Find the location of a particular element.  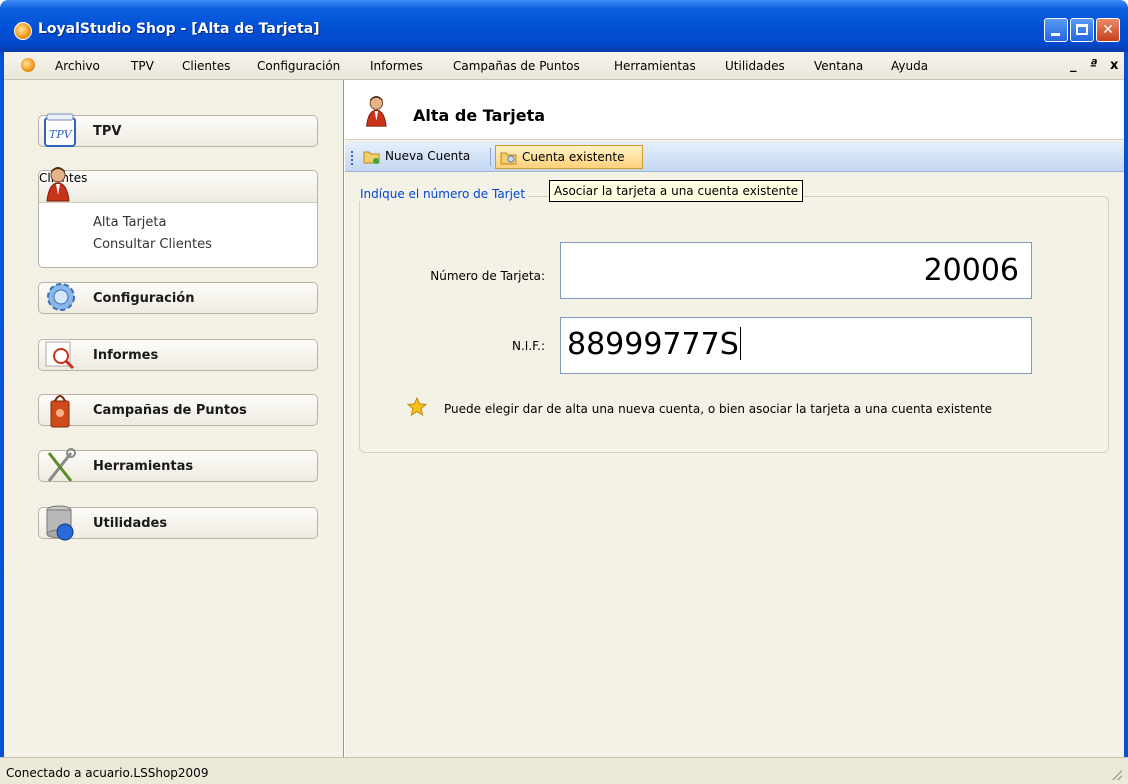

title-bar: LoyalStudio Shop - [Alta de Tarjeta] ✕ is located at coordinates (564, 26).